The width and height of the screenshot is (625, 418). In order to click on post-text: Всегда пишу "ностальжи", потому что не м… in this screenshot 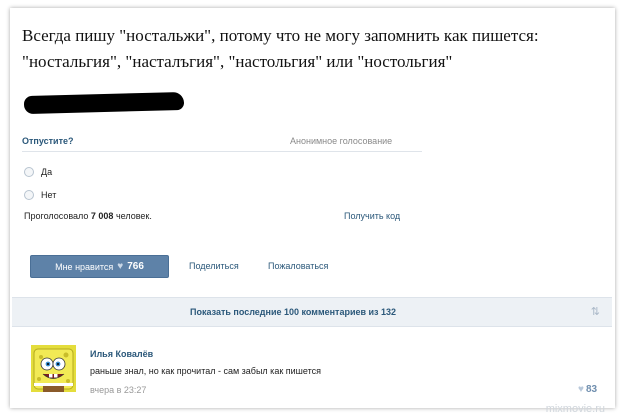, I will do `click(302, 49)`.